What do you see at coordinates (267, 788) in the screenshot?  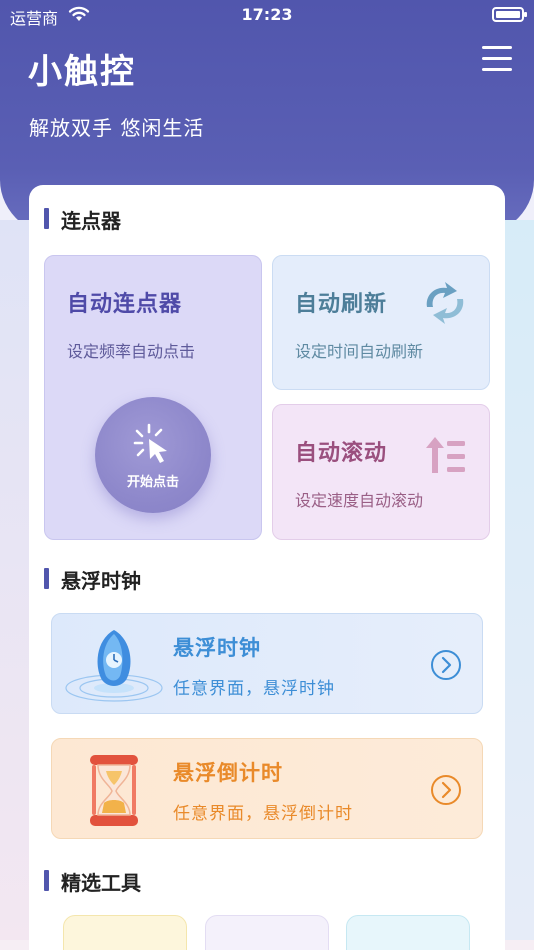 I see `floating-countdown-card: 悬浮倒计时 任意界面，悬浮倒计时` at bounding box center [267, 788].